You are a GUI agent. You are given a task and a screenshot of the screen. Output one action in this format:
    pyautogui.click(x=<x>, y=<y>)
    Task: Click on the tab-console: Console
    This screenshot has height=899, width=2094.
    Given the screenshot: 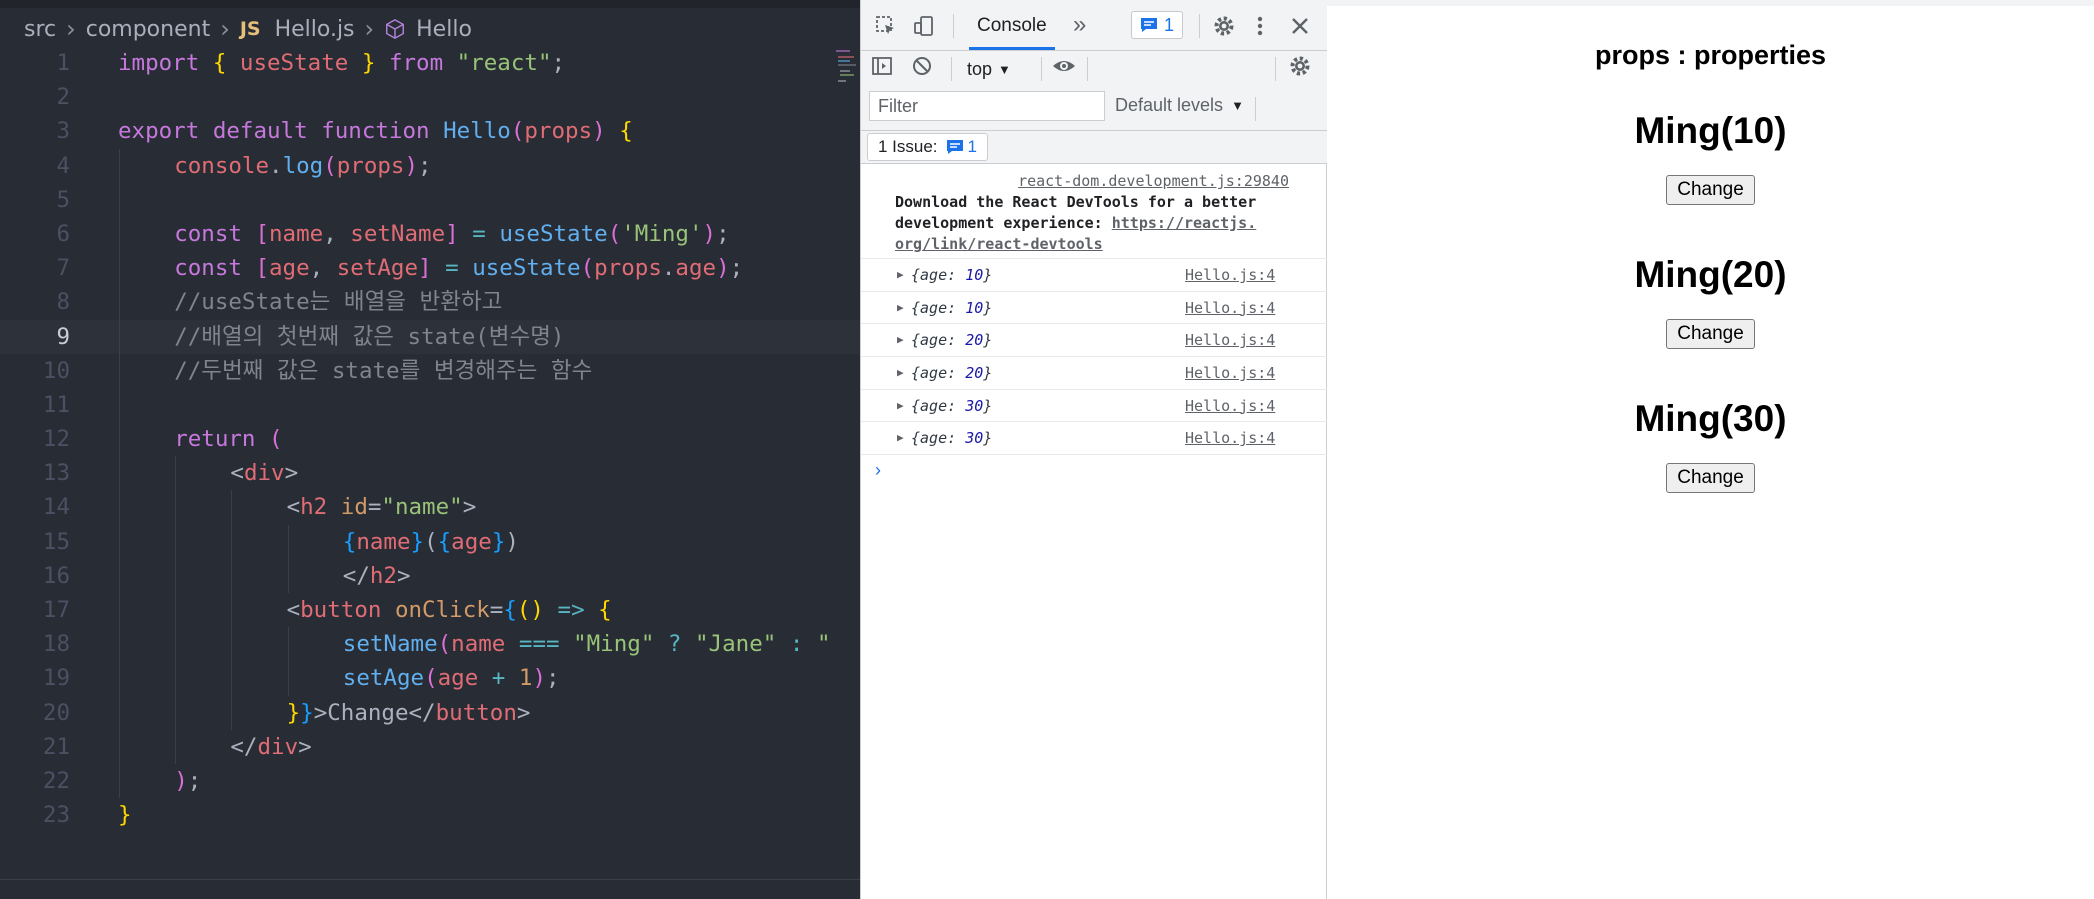 What is the action you would take?
    pyautogui.click(x=1012, y=31)
    